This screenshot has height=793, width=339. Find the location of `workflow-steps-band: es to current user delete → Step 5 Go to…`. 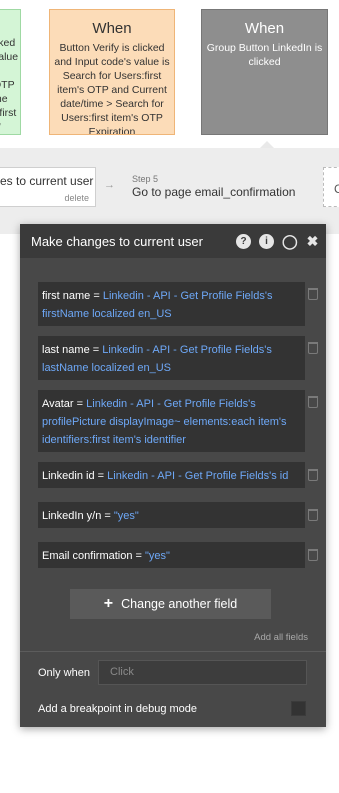

workflow-steps-band: es to current user delete → Step 5 Go to… is located at coordinates (169, 191).